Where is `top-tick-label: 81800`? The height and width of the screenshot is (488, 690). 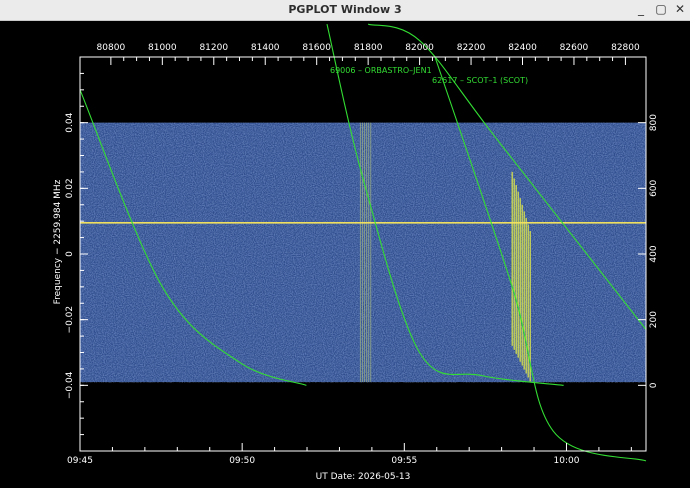 top-tick-label: 81800 is located at coordinates (368, 48).